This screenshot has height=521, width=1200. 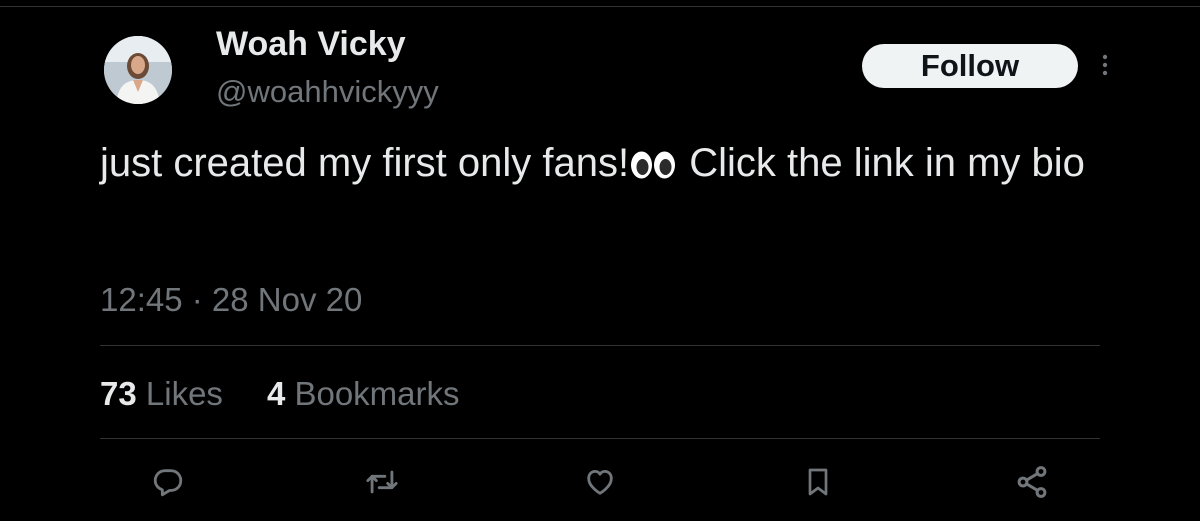 What do you see at coordinates (276, 393) in the screenshot?
I see `bookmarks-count: 4` at bounding box center [276, 393].